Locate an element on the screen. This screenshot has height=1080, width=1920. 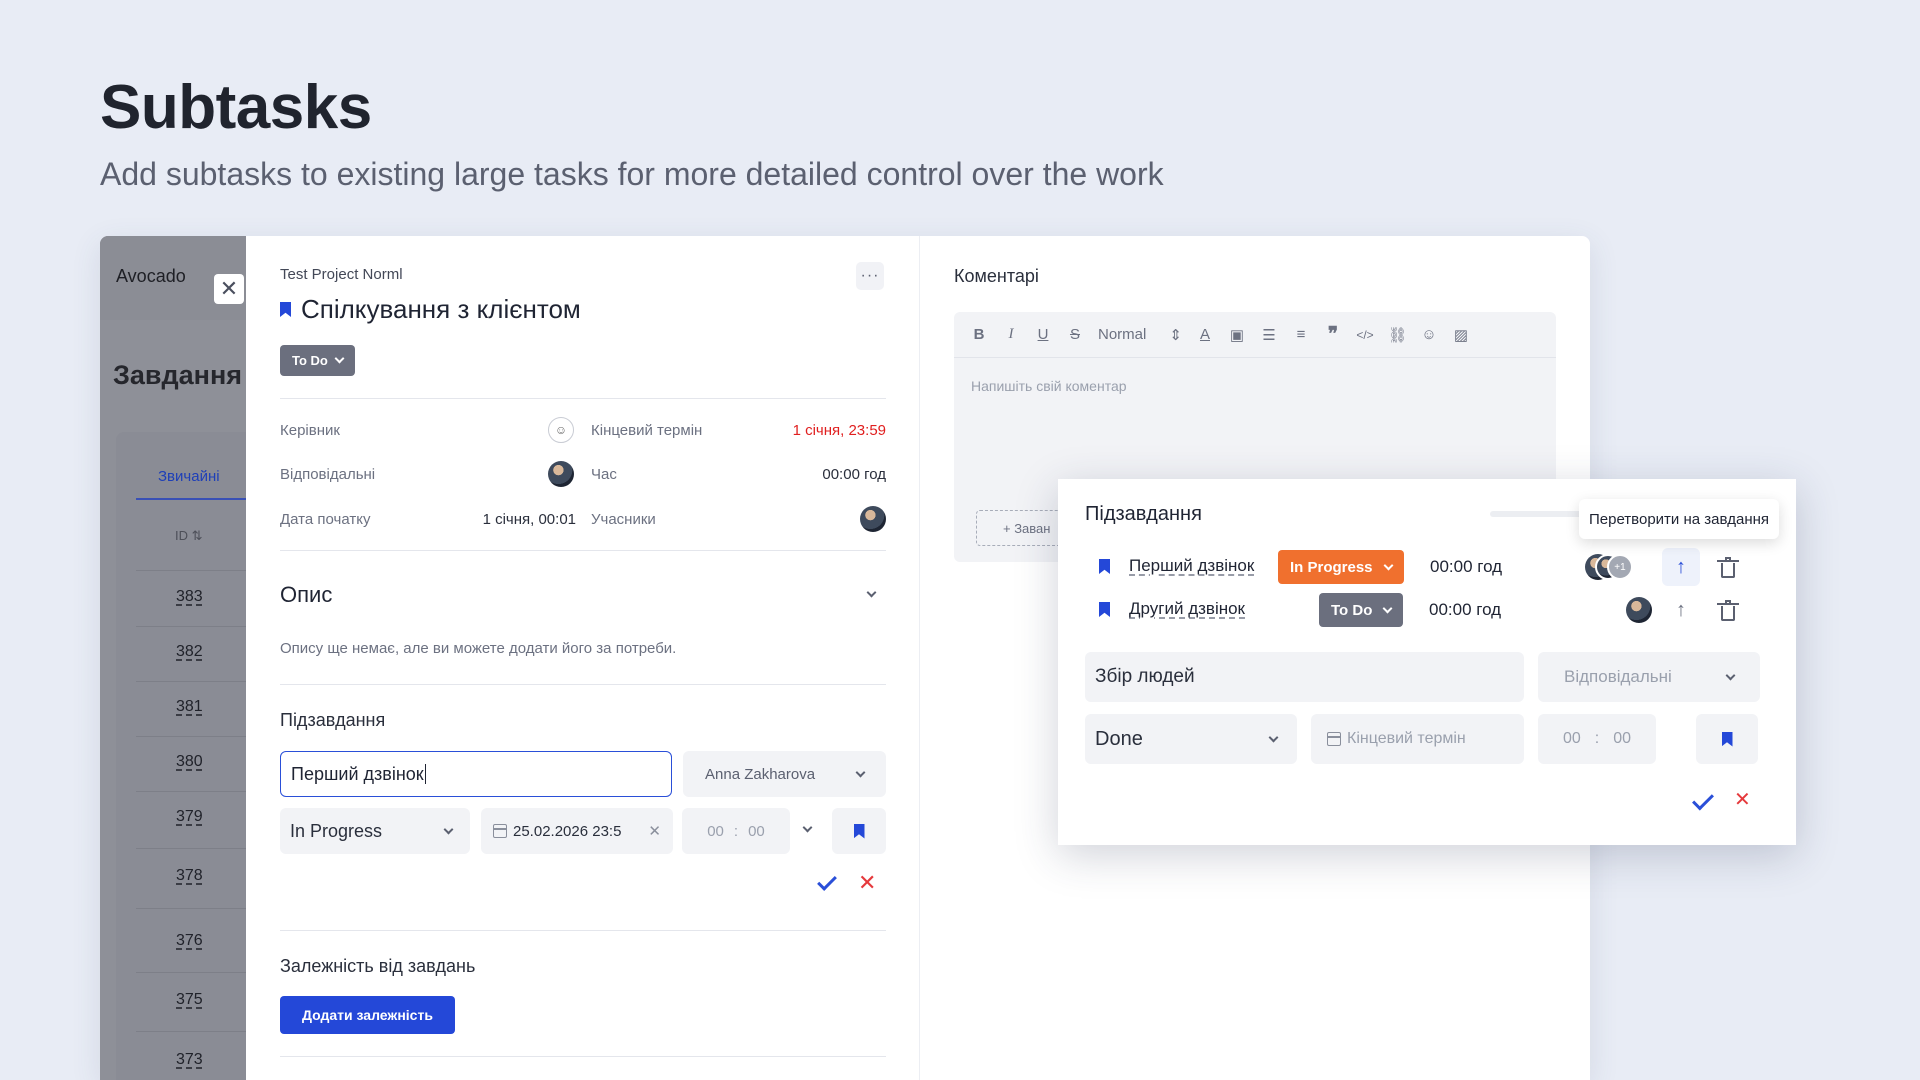
task-id-link: 381 is located at coordinates (189, 707).